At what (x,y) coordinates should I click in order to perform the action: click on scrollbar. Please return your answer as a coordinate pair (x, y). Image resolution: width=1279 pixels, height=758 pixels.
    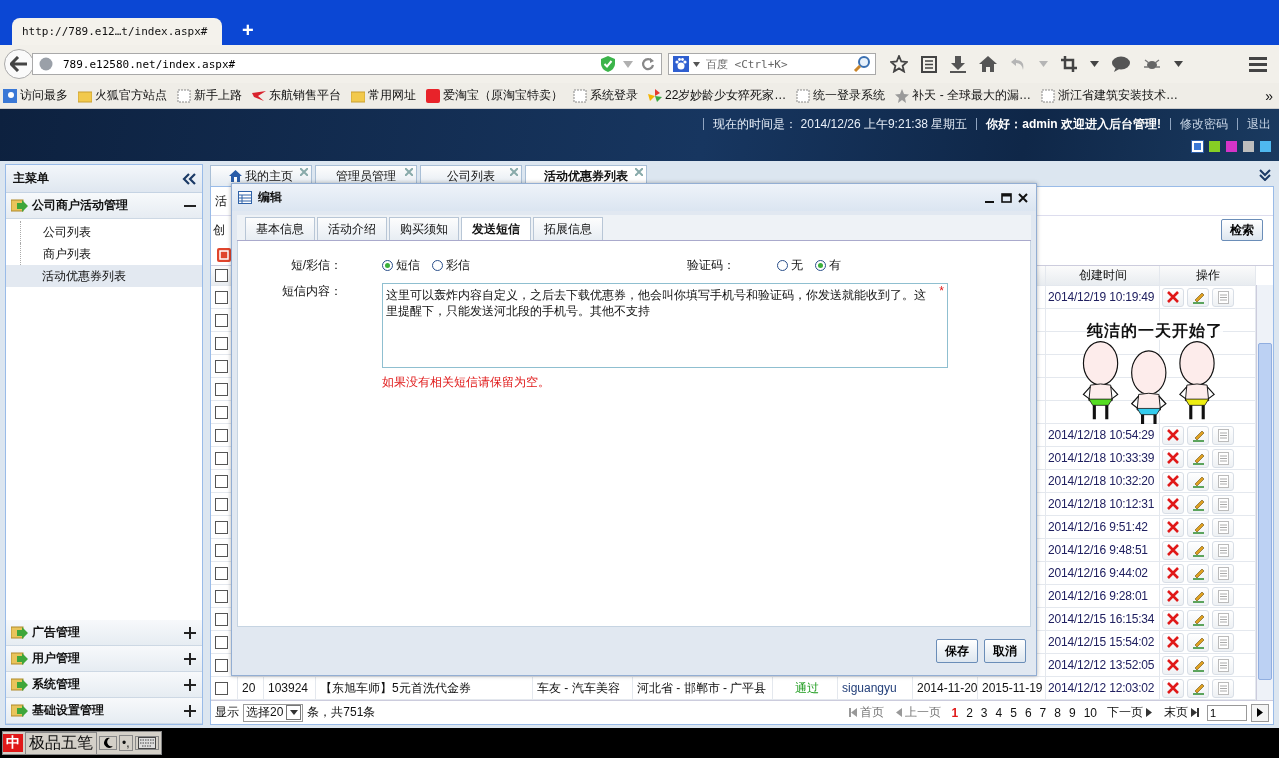
    Looking at the image, I should click on (1264, 493).